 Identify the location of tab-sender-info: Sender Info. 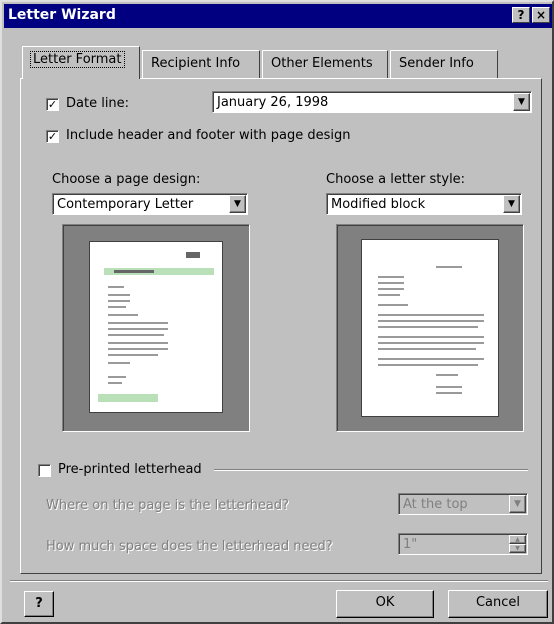
(444, 64).